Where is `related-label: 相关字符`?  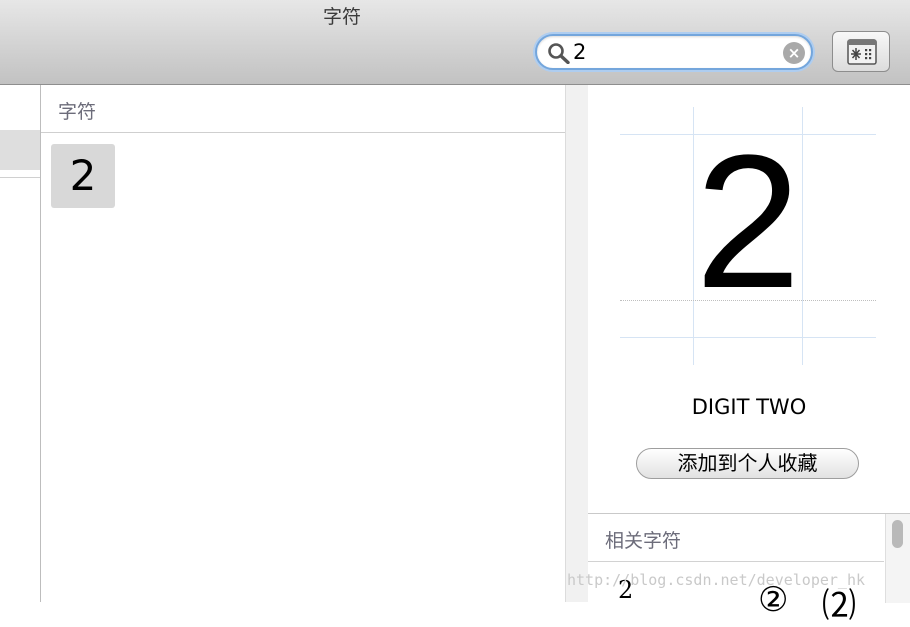 related-label: 相关字符 is located at coordinates (643, 541).